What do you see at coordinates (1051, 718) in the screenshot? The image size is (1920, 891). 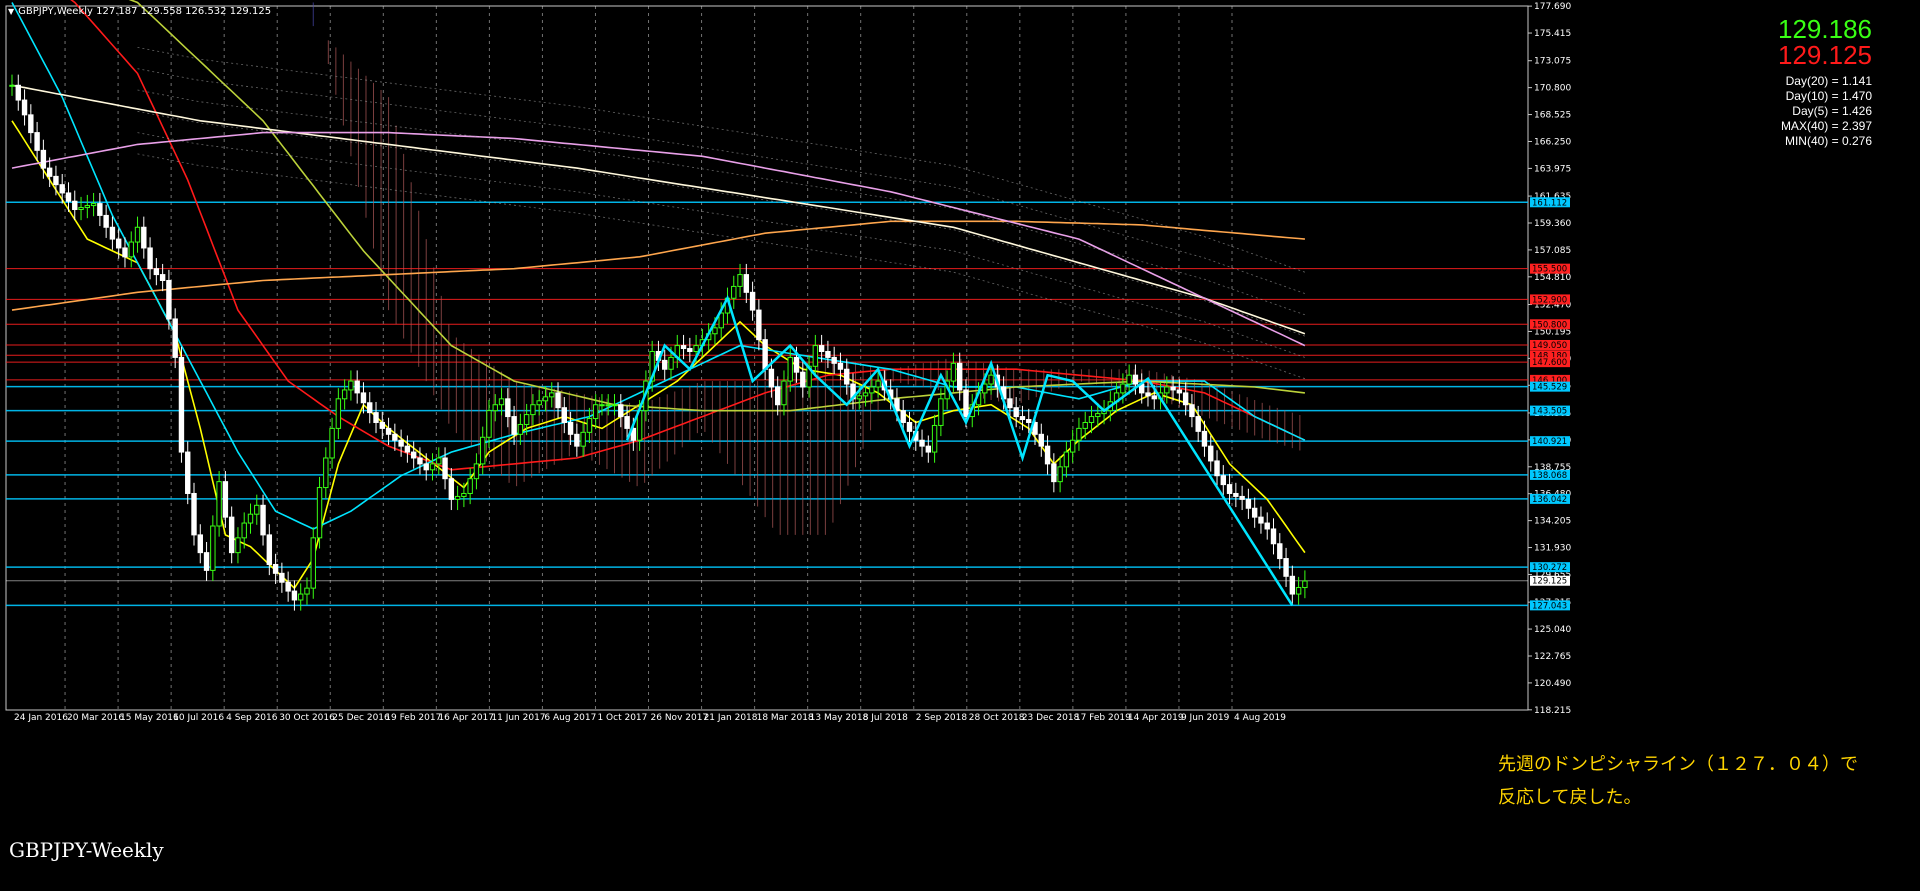 I see `x-tick-label: 23 Dec 2018` at bounding box center [1051, 718].